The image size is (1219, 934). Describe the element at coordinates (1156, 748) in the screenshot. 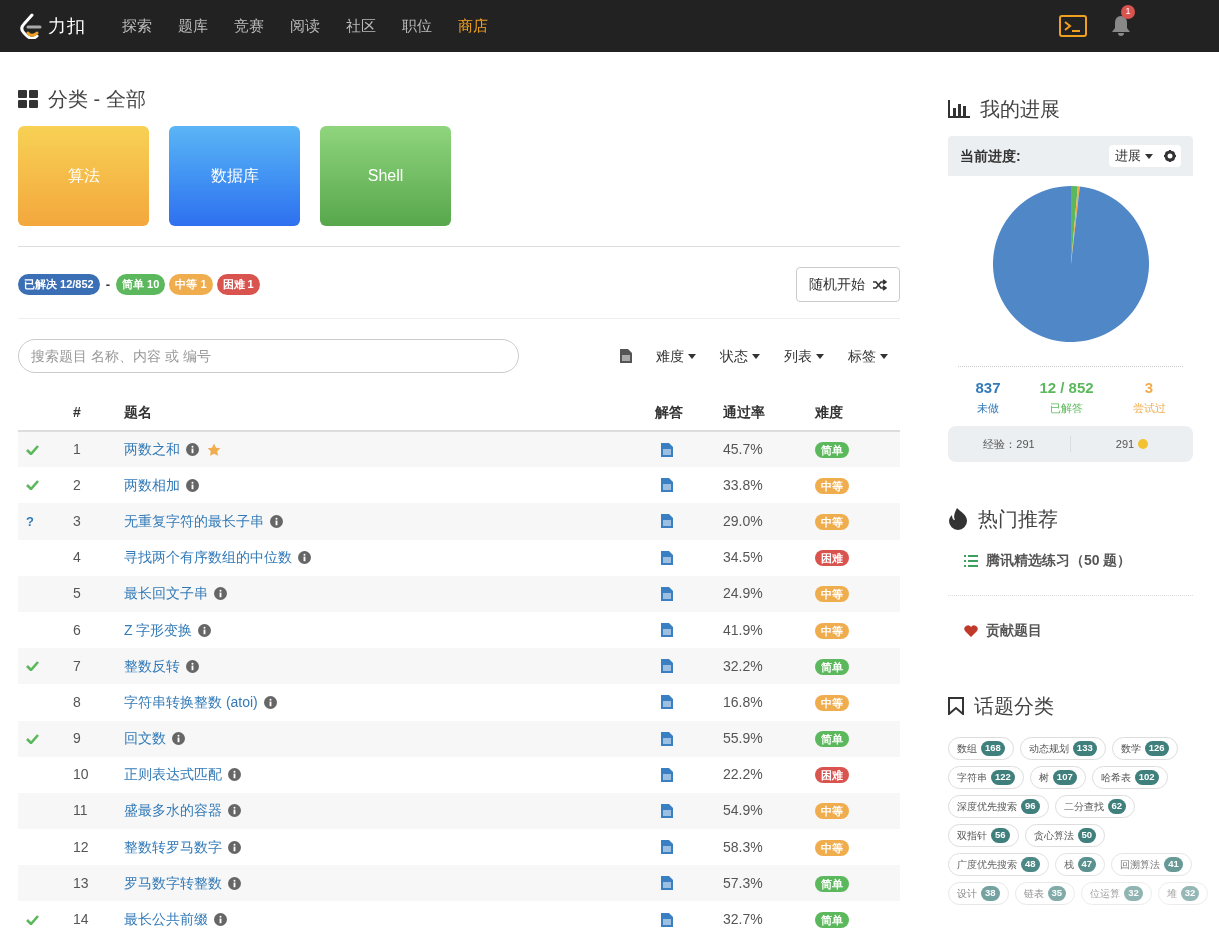

I see `topic-count: 126` at that location.